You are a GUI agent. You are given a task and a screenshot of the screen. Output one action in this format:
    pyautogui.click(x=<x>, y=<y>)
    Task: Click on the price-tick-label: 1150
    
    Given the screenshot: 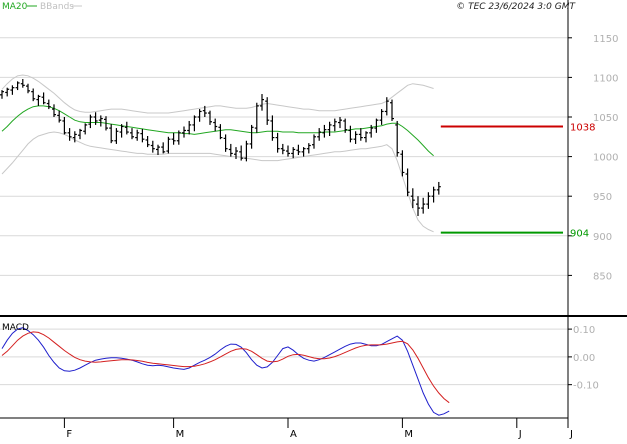 What is the action you would take?
    pyautogui.click(x=605, y=39)
    